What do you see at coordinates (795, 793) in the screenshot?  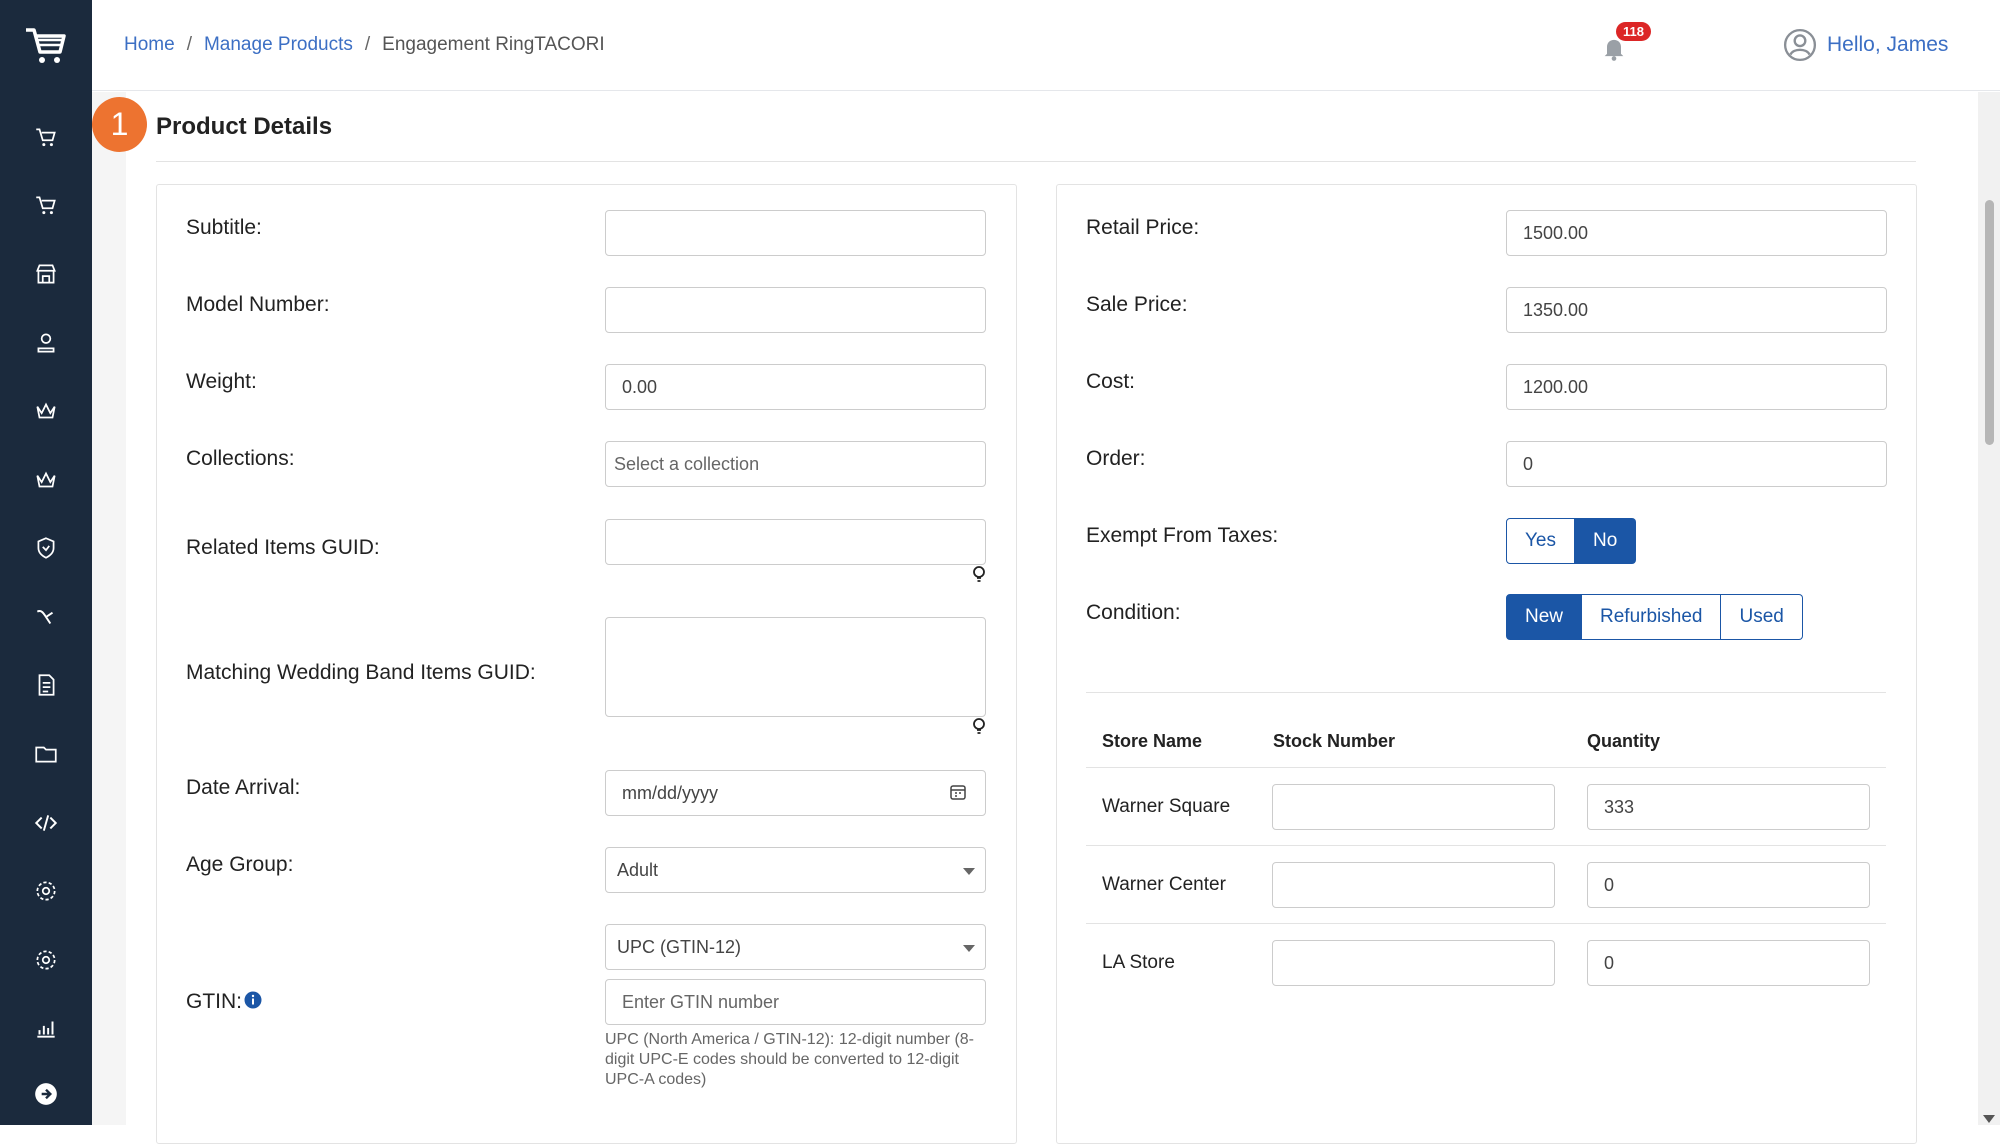 I see `date-arrival-input: mm/dd/yyyy` at bounding box center [795, 793].